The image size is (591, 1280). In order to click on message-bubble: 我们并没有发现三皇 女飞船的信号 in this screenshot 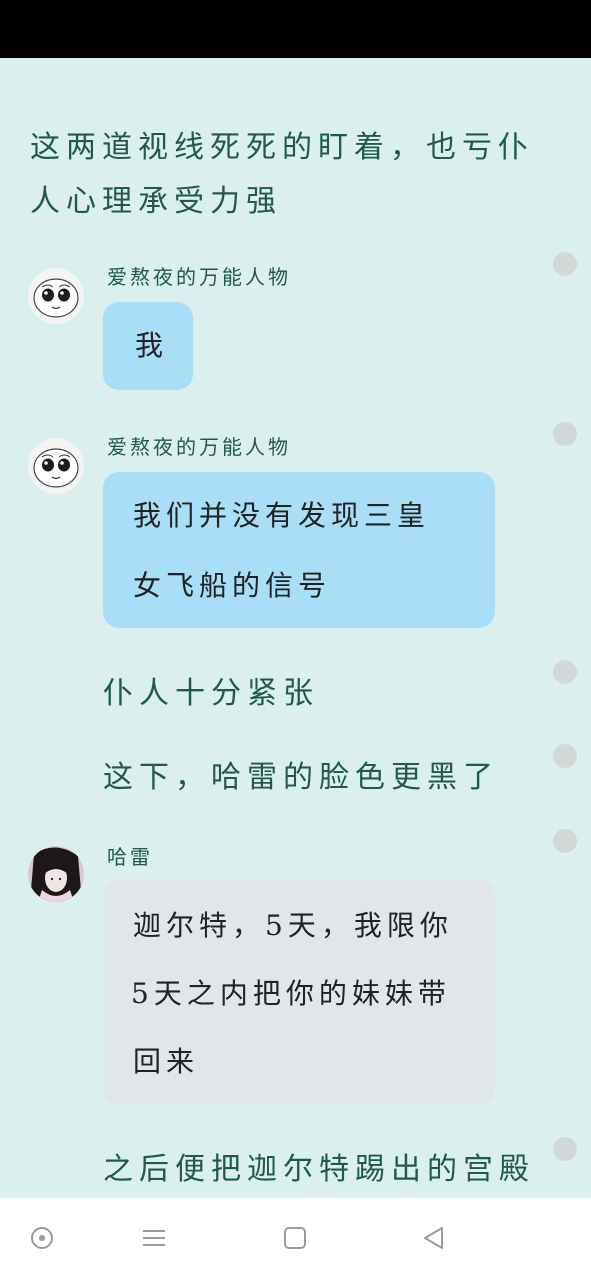, I will do `click(299, 550)`.